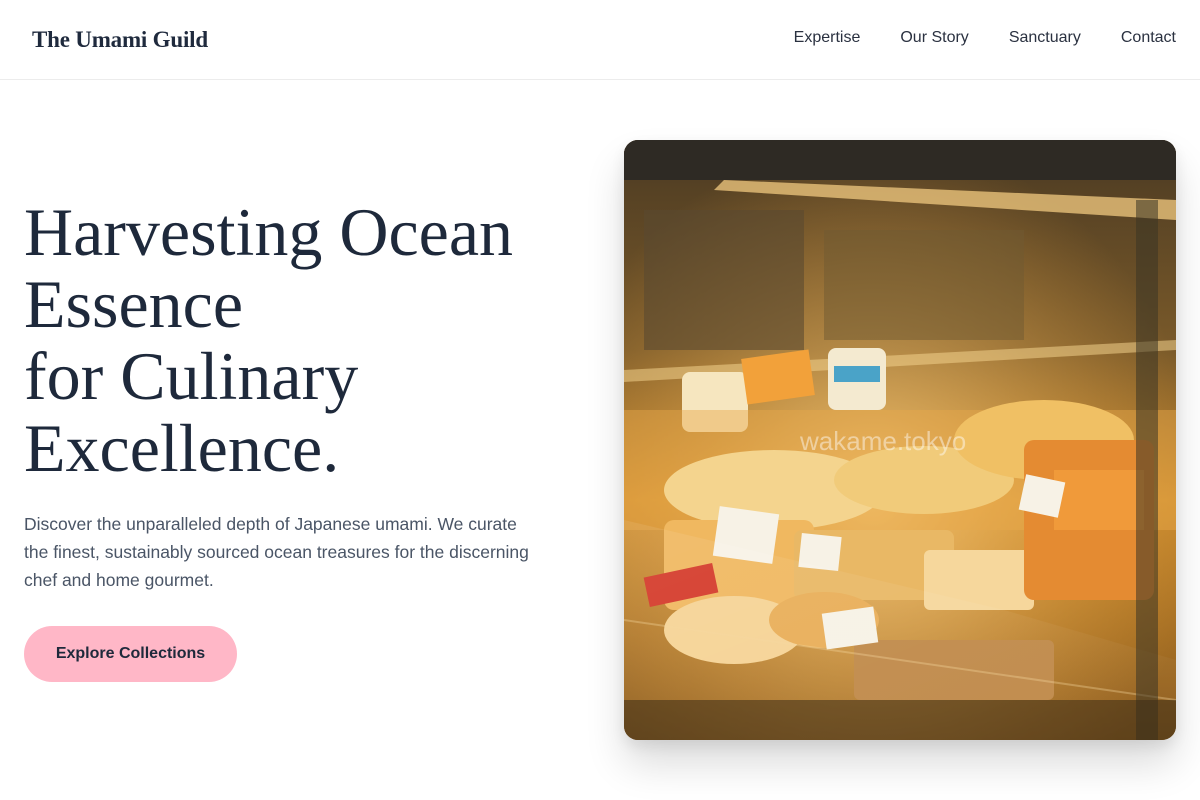 This screenshot has width=1200, height=800. I want to click on main-nav: Expertise Our Story Sanctuary Contact, so click(985, 38).